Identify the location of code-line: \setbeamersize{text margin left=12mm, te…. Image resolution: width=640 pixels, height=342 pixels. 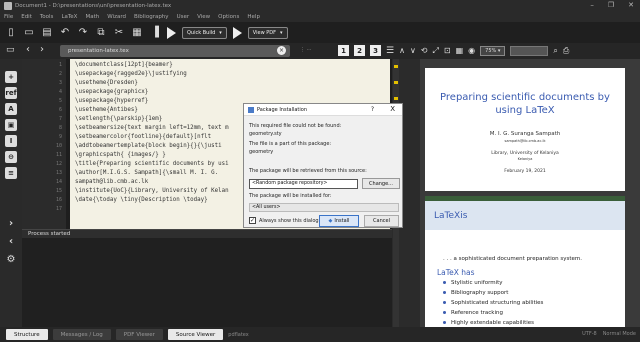
(152, 128).